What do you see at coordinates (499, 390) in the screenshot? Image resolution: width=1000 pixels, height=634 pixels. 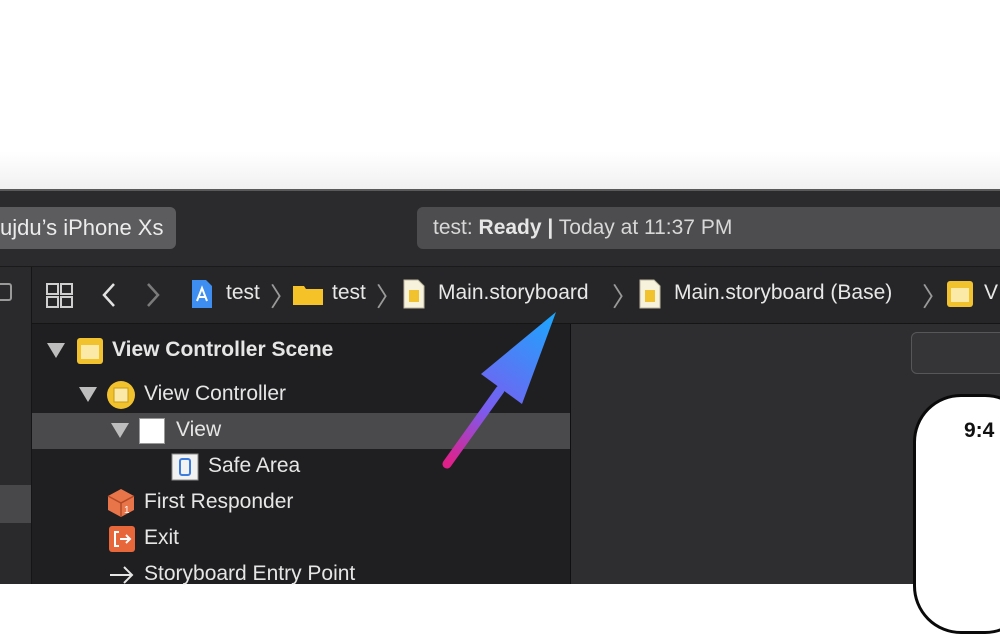 I see `annotation-arrow-icon` at bounding box center [499, 390].